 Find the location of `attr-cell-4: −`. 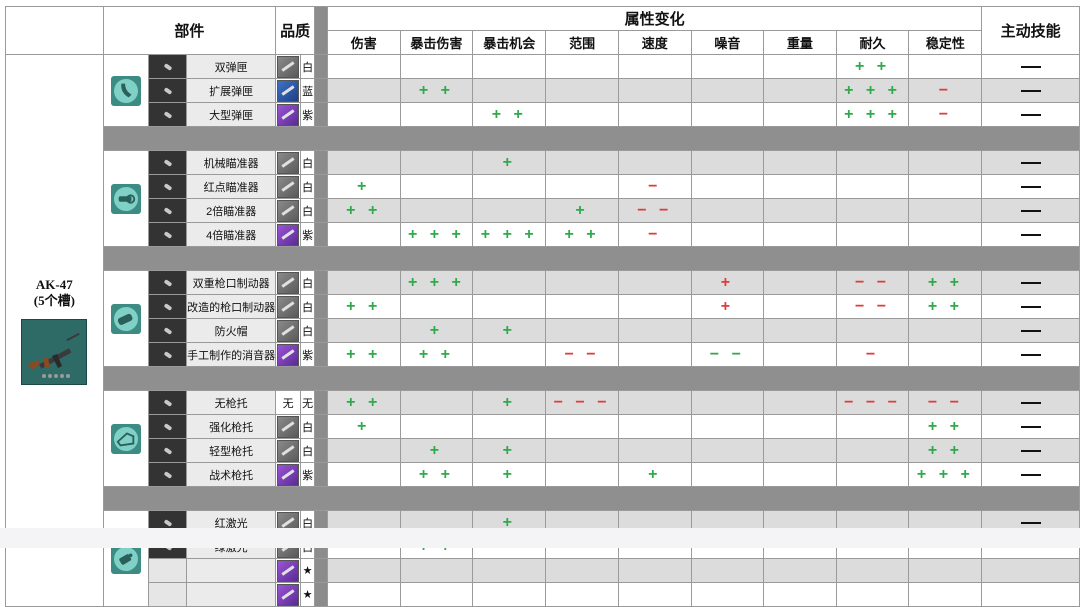

attr-cell-4: − is located at coordinates (655, 234).